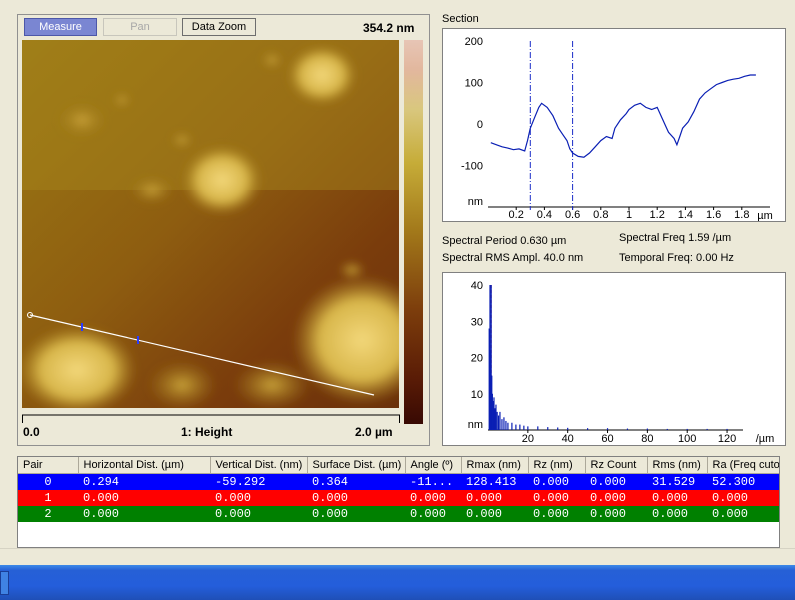 The width and height of the screenshot is (795, 600). I want to click on y-tick-label: 40, so click(477, 286).